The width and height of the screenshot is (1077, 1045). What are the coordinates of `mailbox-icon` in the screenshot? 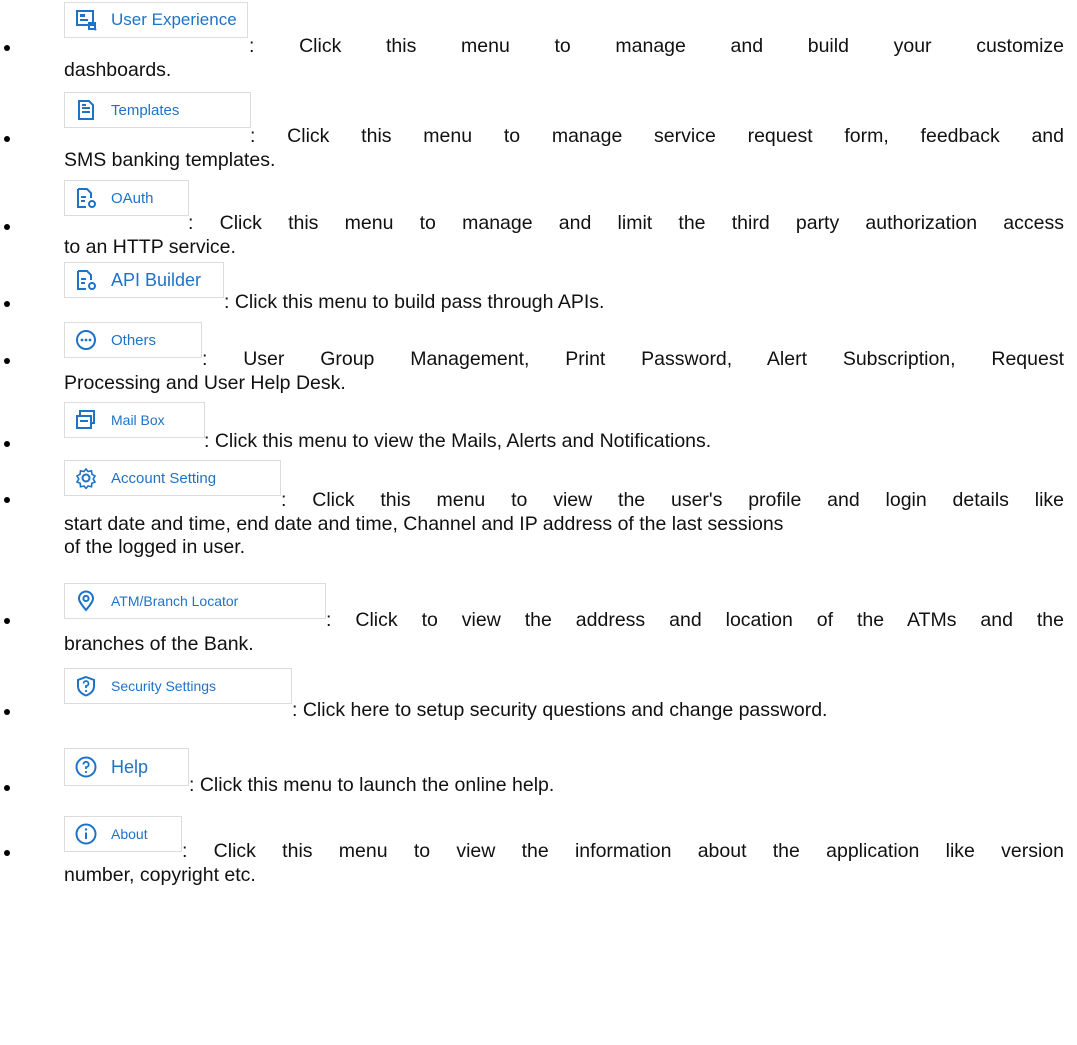 It's located at (86, 420).